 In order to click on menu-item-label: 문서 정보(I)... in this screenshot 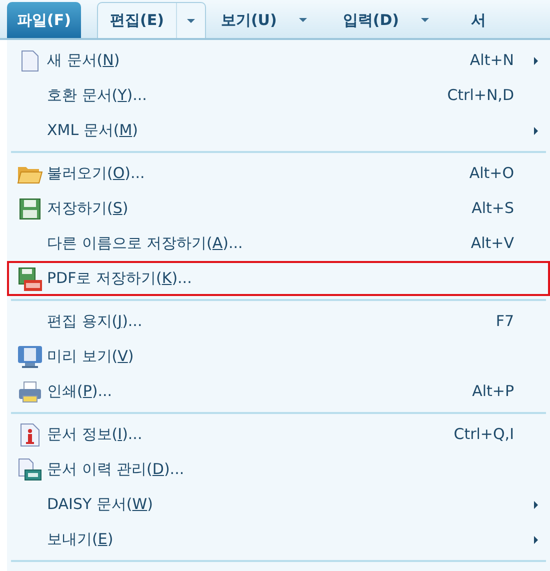, I will do `click(94, 435)`.